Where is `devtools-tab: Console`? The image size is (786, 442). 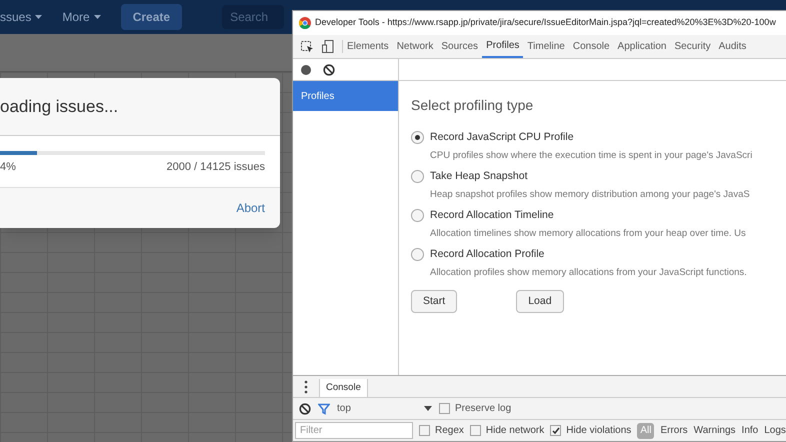 devtools-tab: Console is located at coordinates (591, 46).